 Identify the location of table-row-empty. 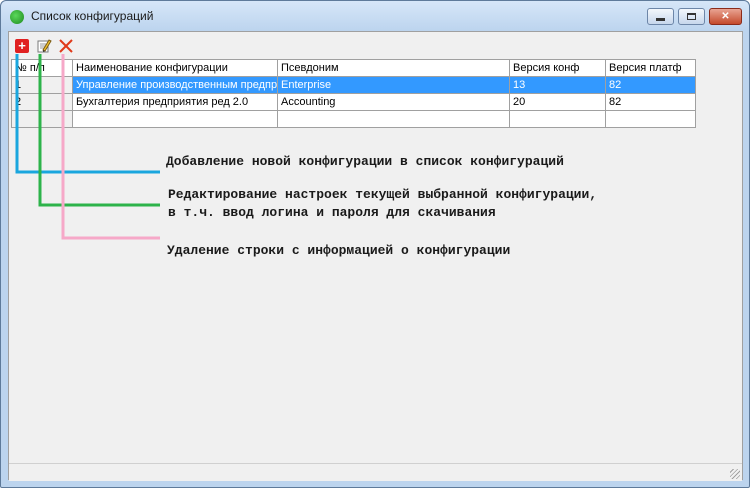
(353, 119).